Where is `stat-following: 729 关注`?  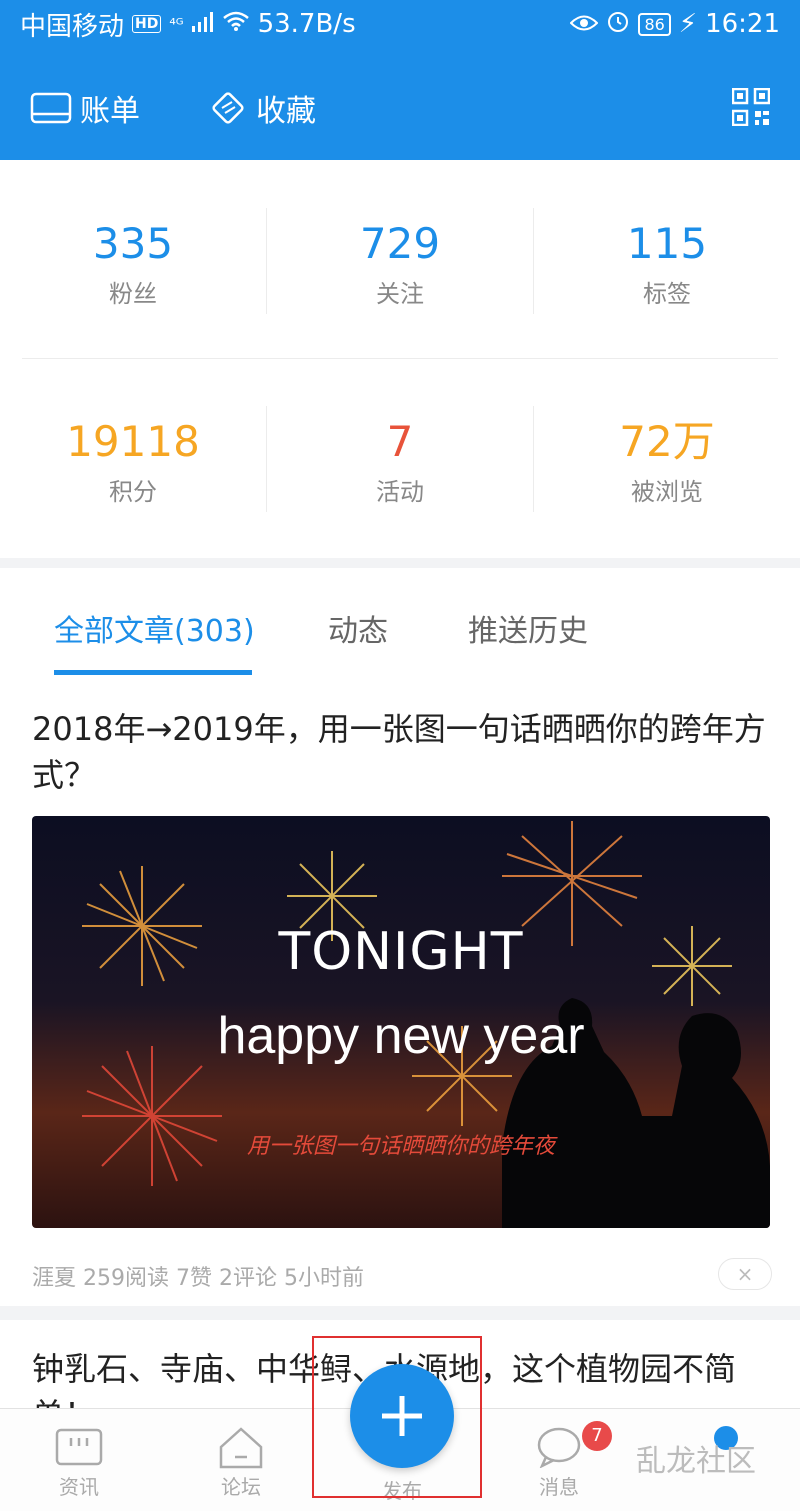
stat-following: 729 关注 is located at coordinates (400, 264).